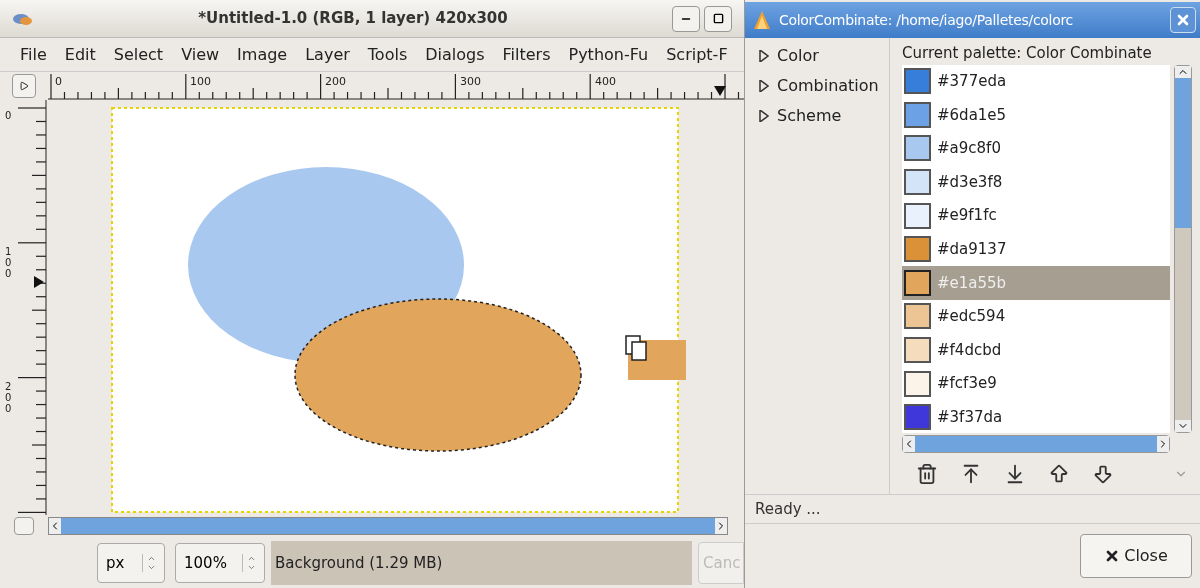 The height and width of the screenshot is (588, 1200). I want to click on swatch-row: #edc594, so click(1036, 316).